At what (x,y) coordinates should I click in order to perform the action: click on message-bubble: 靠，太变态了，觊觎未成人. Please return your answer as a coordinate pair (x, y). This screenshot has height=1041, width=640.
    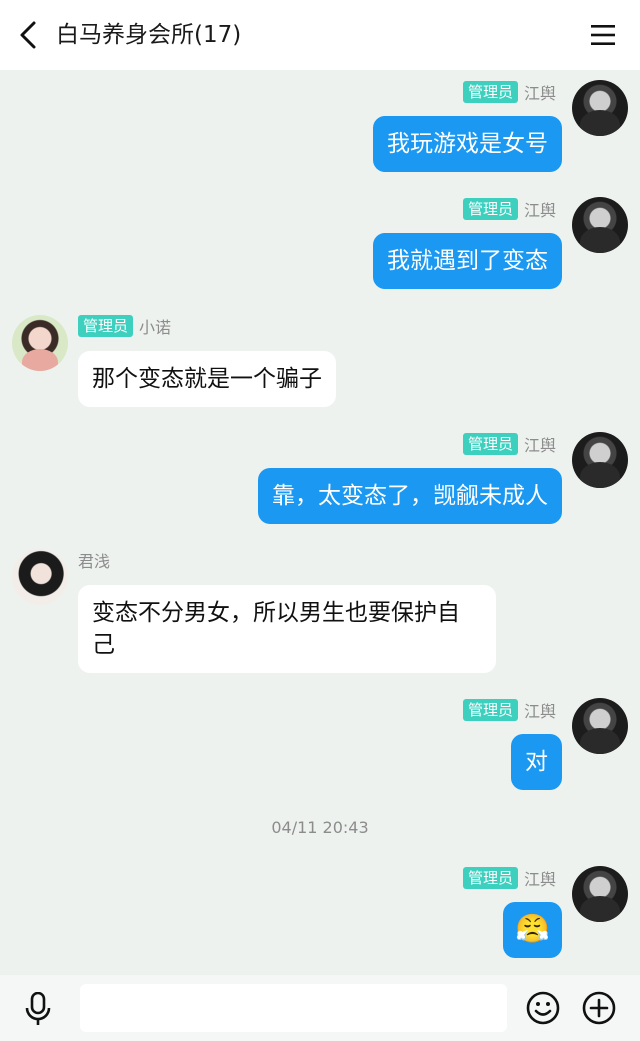
    Looking at the image, I should click on (410, 496).